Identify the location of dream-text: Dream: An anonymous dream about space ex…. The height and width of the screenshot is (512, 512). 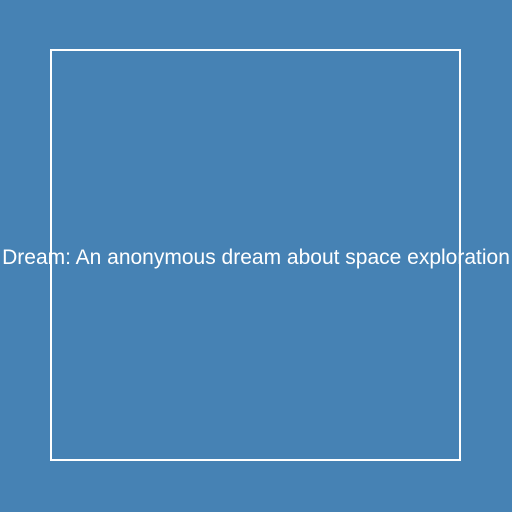
(256, 257).